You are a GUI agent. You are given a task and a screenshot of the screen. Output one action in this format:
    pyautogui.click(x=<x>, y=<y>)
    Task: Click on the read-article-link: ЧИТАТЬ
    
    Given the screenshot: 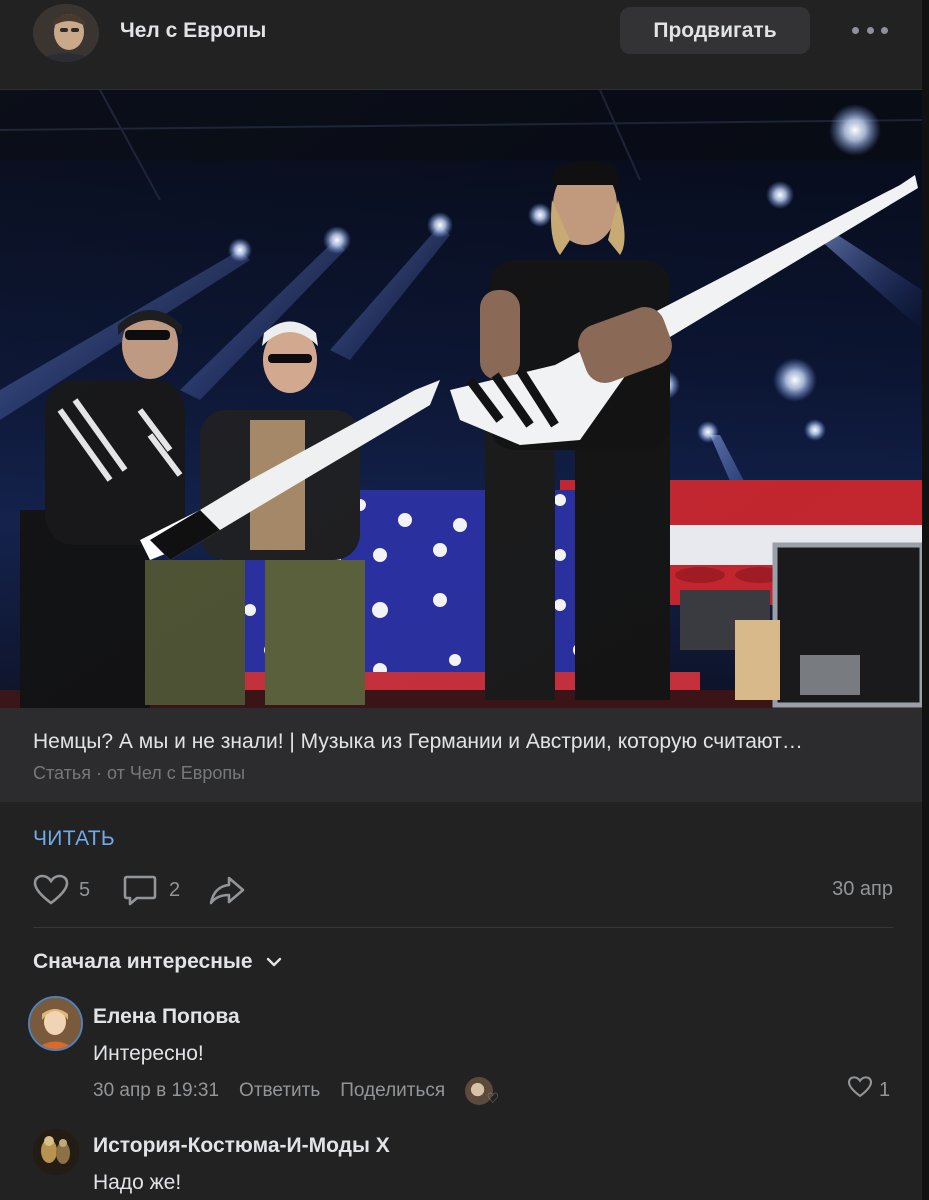 What is the action you would take?
    pyautogui.click(x=74, y=839)
    